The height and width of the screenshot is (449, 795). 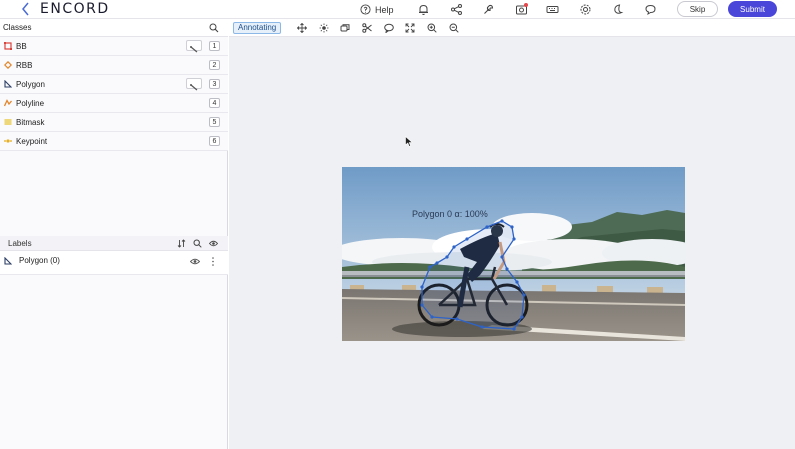 What do you see at coordinates (432, 28) in the screenshot?
I see `zoom-in-icon` at bounding box center [432, 28].